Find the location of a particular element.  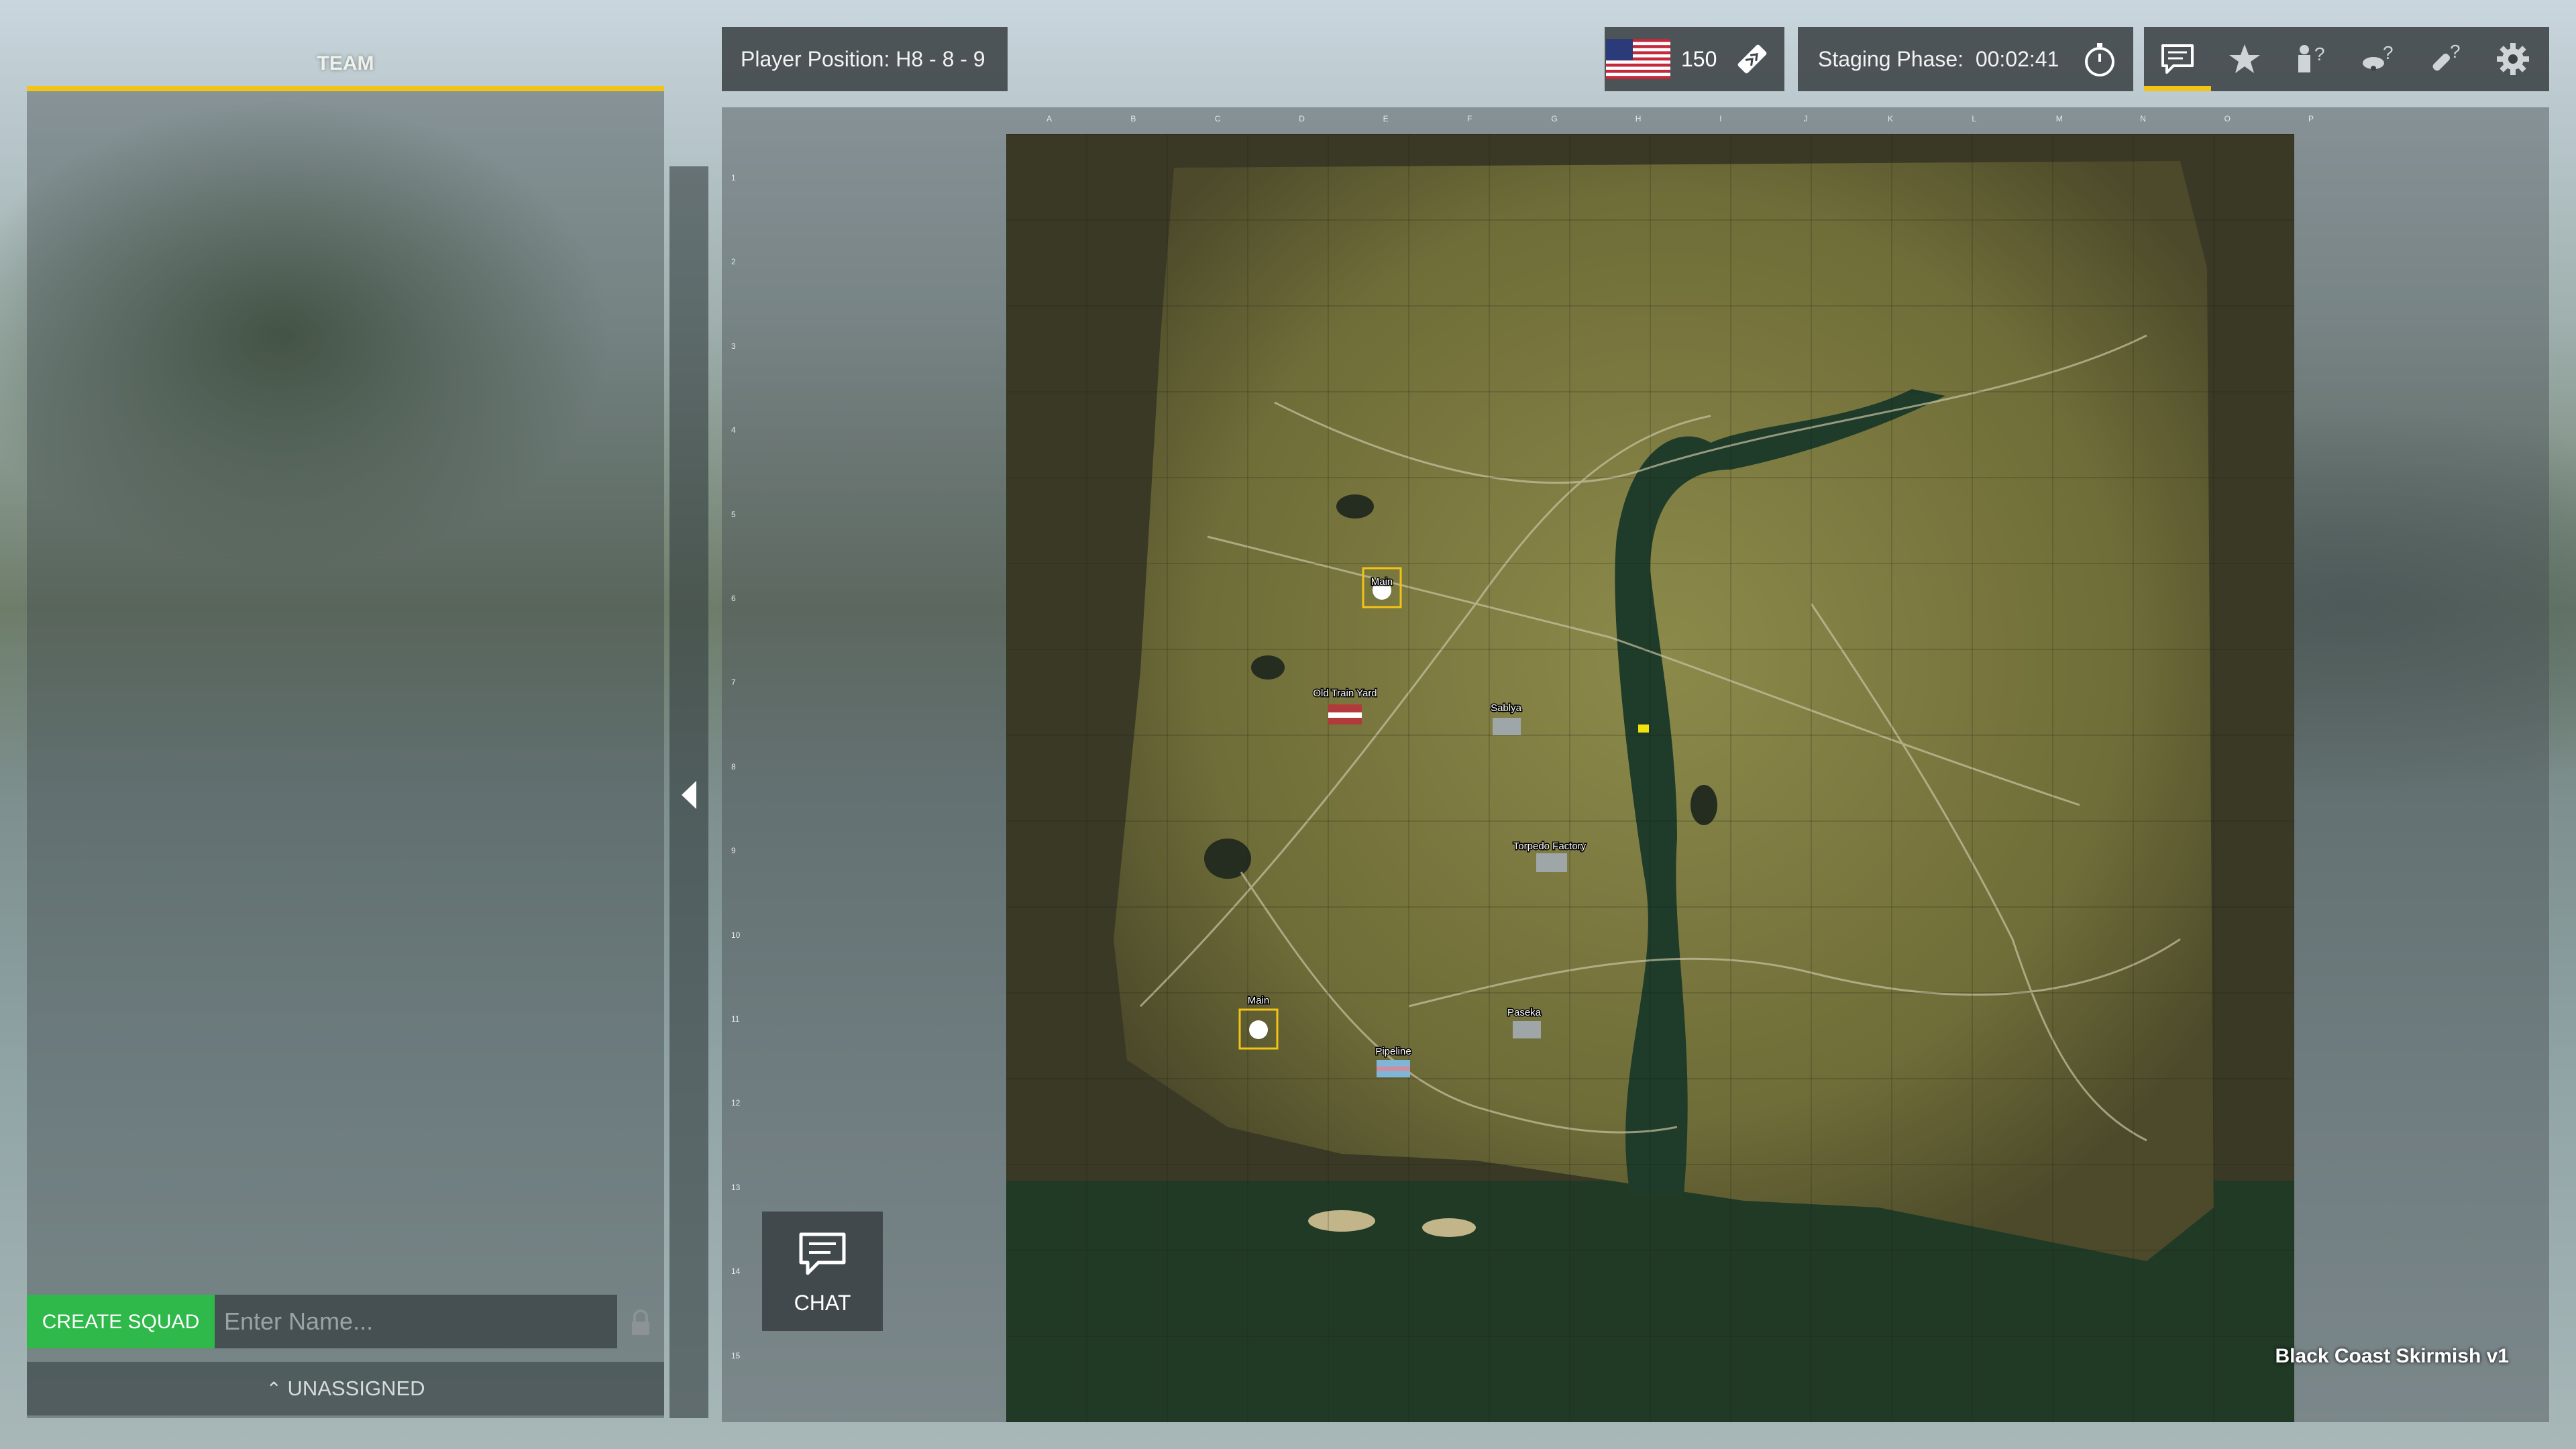

map-column-label: I is located at coordinates (1720, 118).